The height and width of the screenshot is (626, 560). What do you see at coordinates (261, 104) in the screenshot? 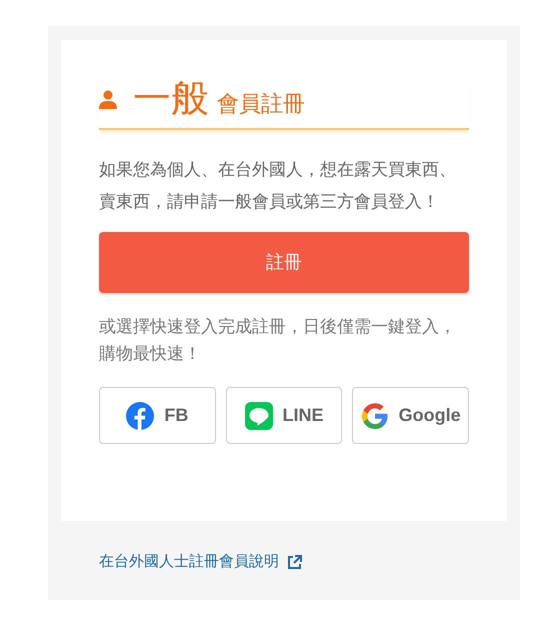
I see `heading-subtitle: 會員註冊` at bounding box center [261, 104].